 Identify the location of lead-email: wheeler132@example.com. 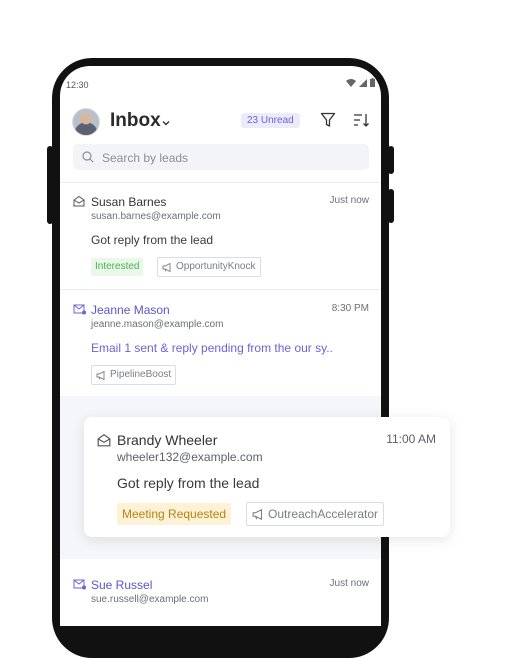
(190, 457).